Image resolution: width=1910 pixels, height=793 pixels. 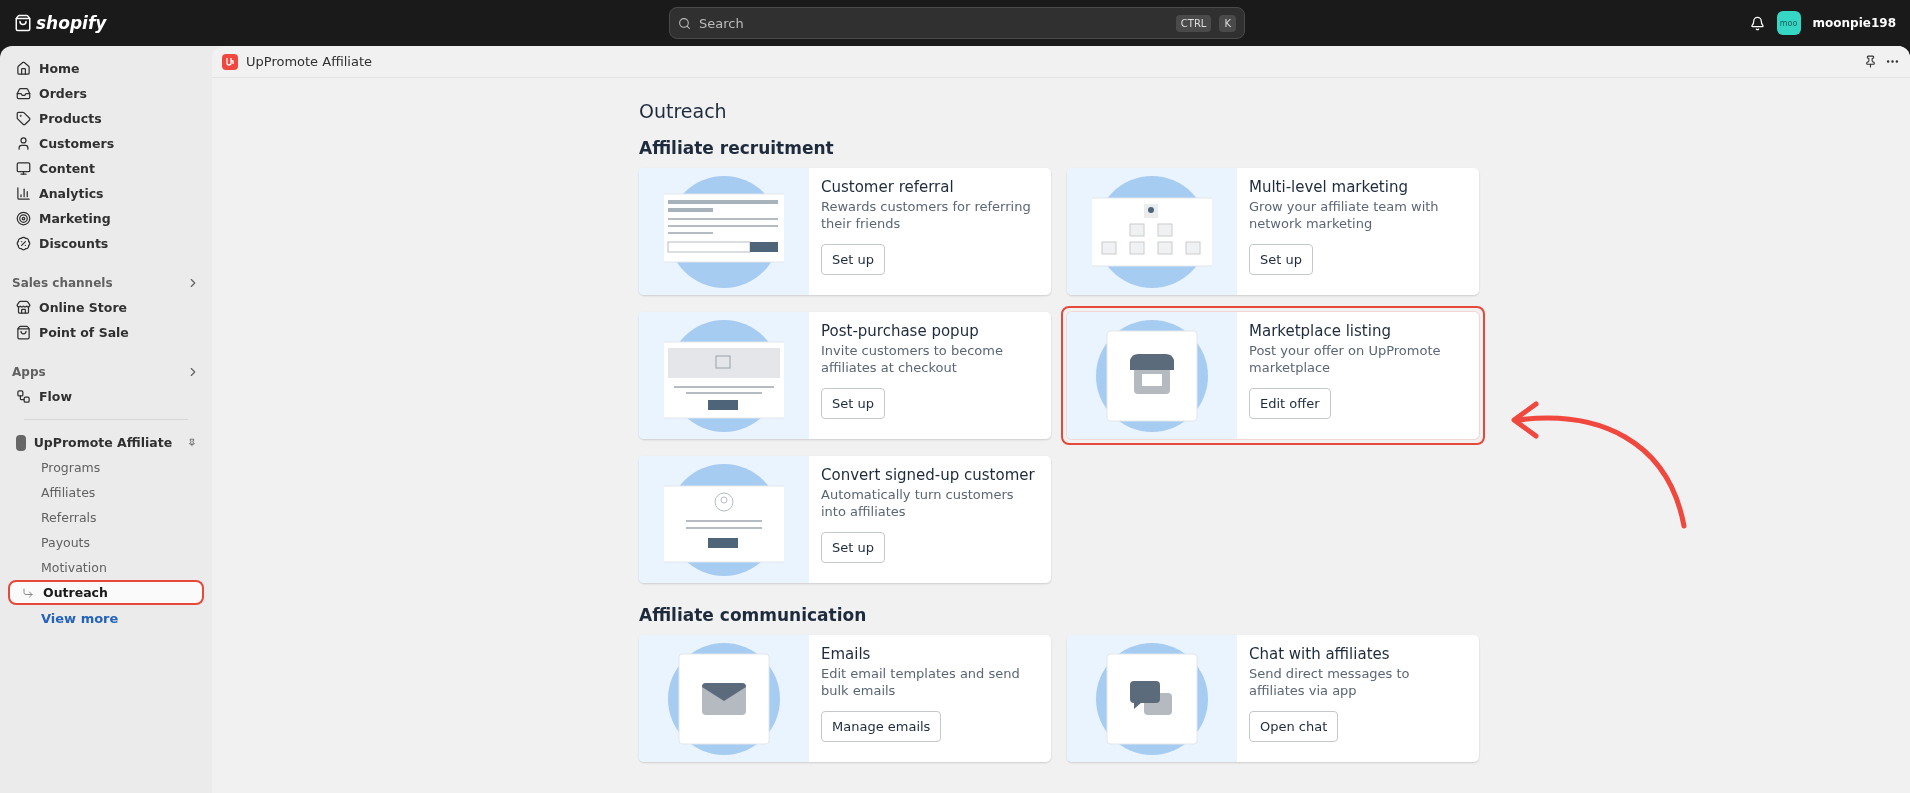 I want to click on nav-subitem: Payouts, so click(x=106, y=542).